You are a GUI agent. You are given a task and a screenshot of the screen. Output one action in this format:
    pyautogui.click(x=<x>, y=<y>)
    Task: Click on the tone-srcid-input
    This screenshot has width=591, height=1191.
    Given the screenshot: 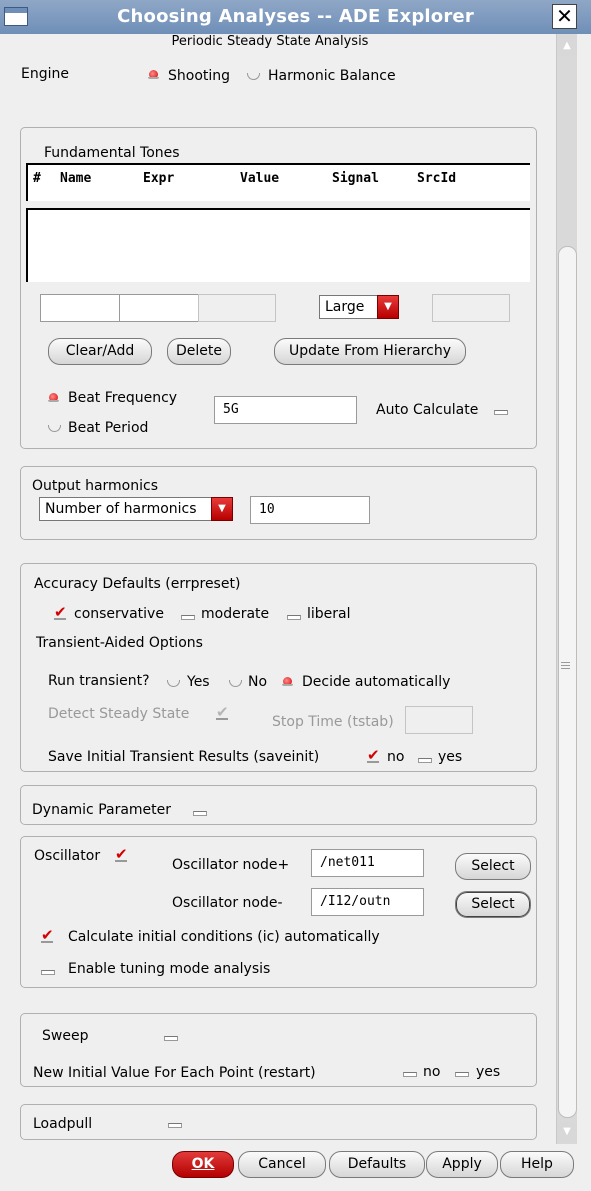 What is the action you would take?
    pyautogui.click(x=471, y=308)
    